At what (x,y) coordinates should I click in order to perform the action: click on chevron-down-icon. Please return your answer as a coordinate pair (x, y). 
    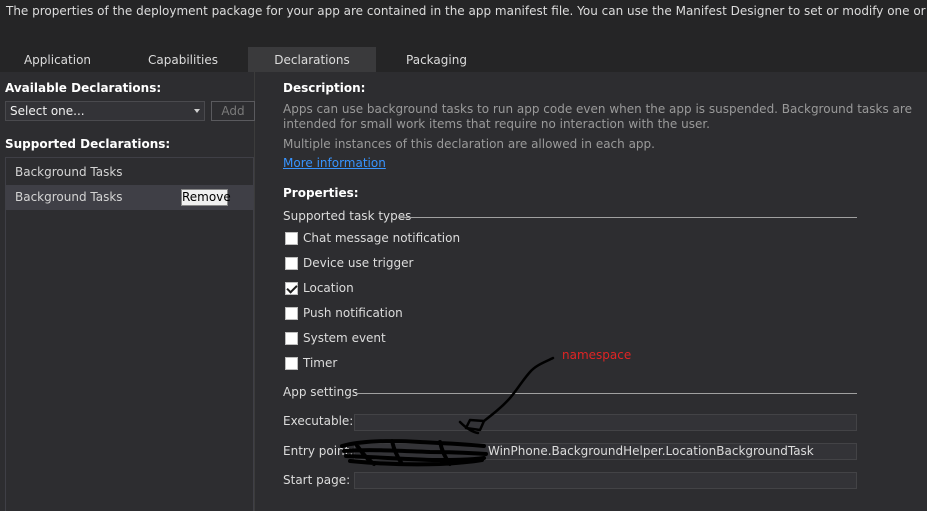
    Looking at the image, I should click on (197, 111).